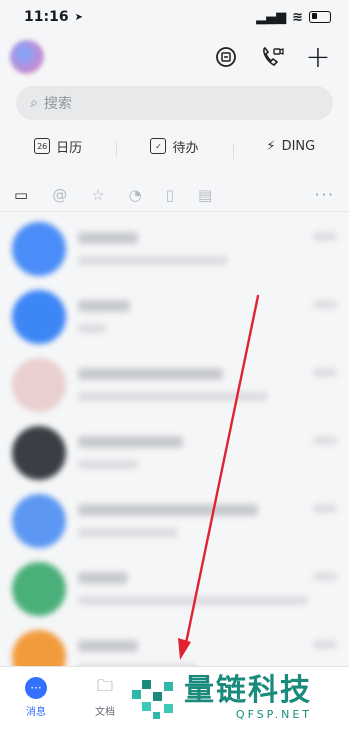 This screenshot has height=732, width=349. I want to click on location-icon: ➤, so click(78, 17).